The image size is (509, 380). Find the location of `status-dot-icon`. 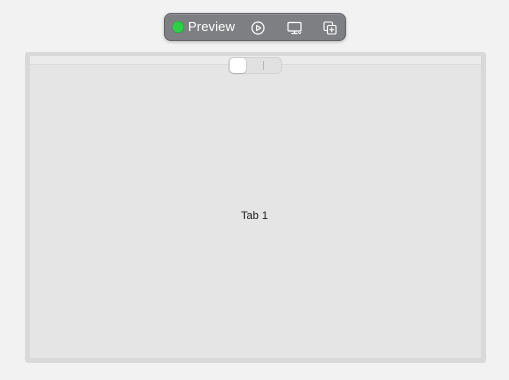

status-dot-icon is located at coordinates (178, 27).